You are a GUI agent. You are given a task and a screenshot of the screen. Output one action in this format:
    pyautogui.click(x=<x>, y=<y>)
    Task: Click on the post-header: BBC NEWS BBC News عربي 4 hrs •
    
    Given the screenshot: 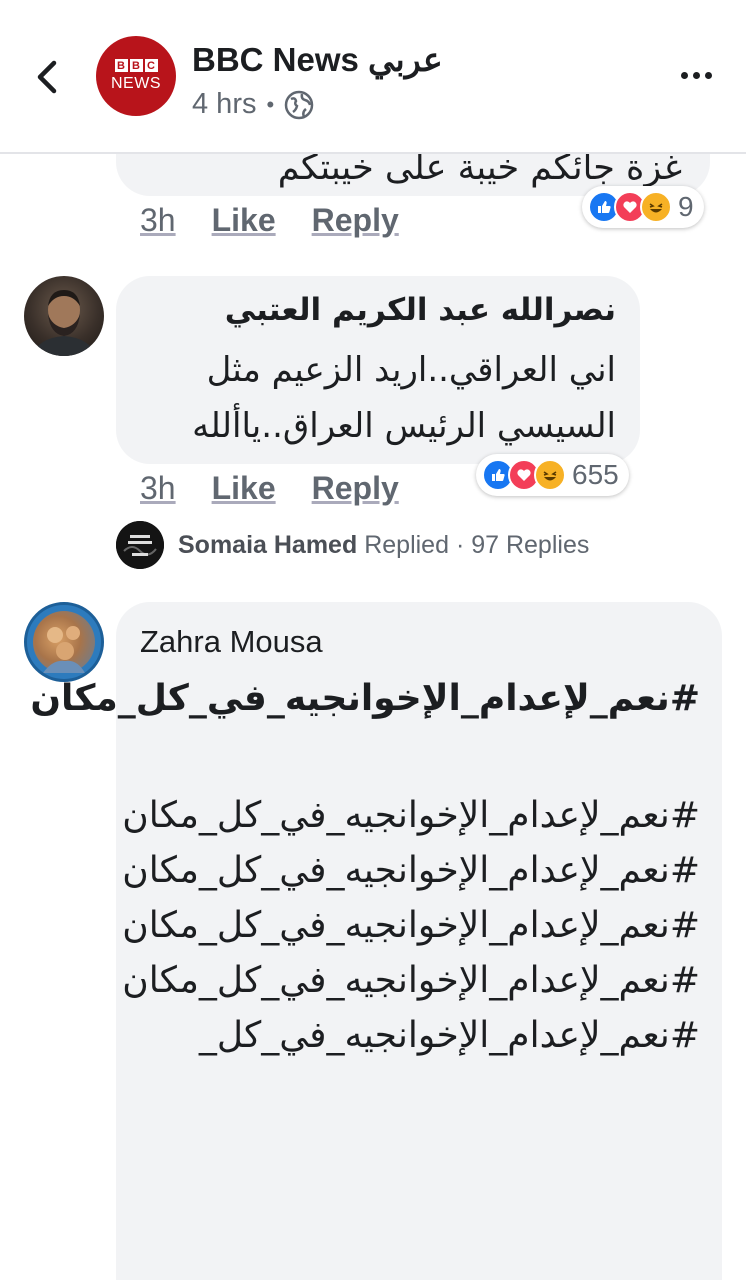 What is the action you would take?
    pyautogui.click(x=373, y=77)
    